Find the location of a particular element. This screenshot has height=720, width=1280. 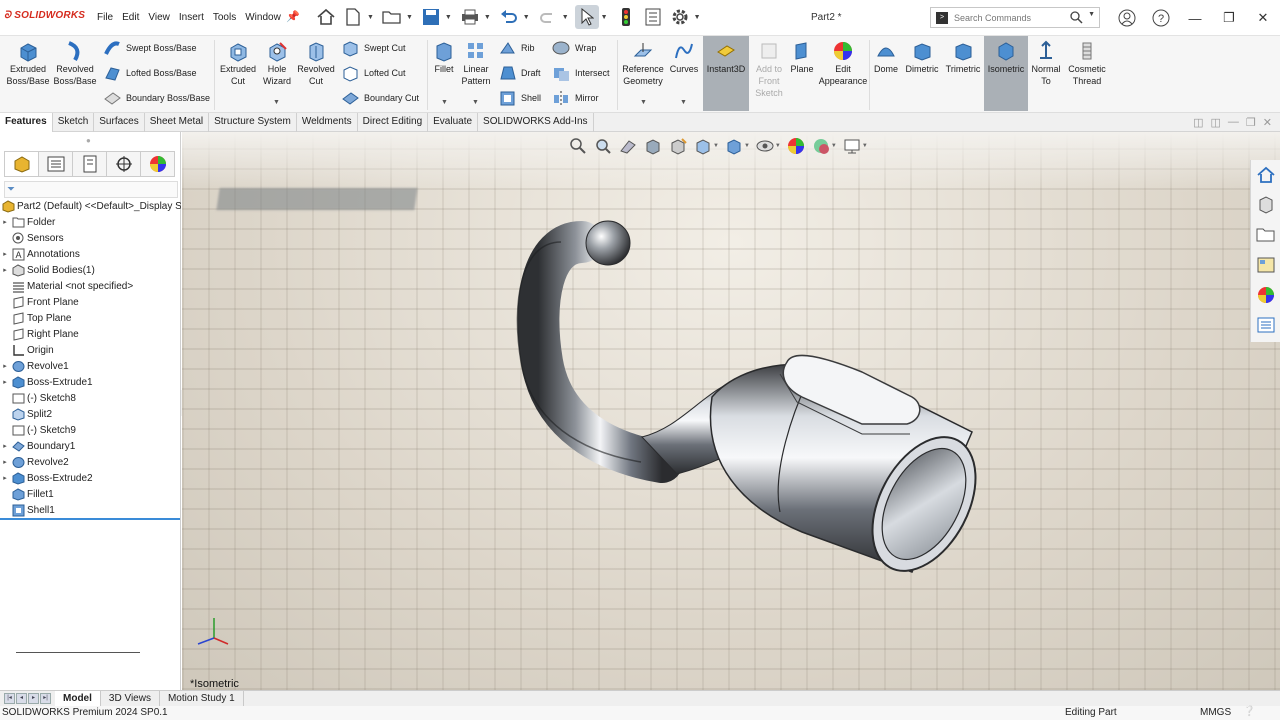

boundary-boss-button: Boundary Boss/Base is located at coordinates (156, 98).